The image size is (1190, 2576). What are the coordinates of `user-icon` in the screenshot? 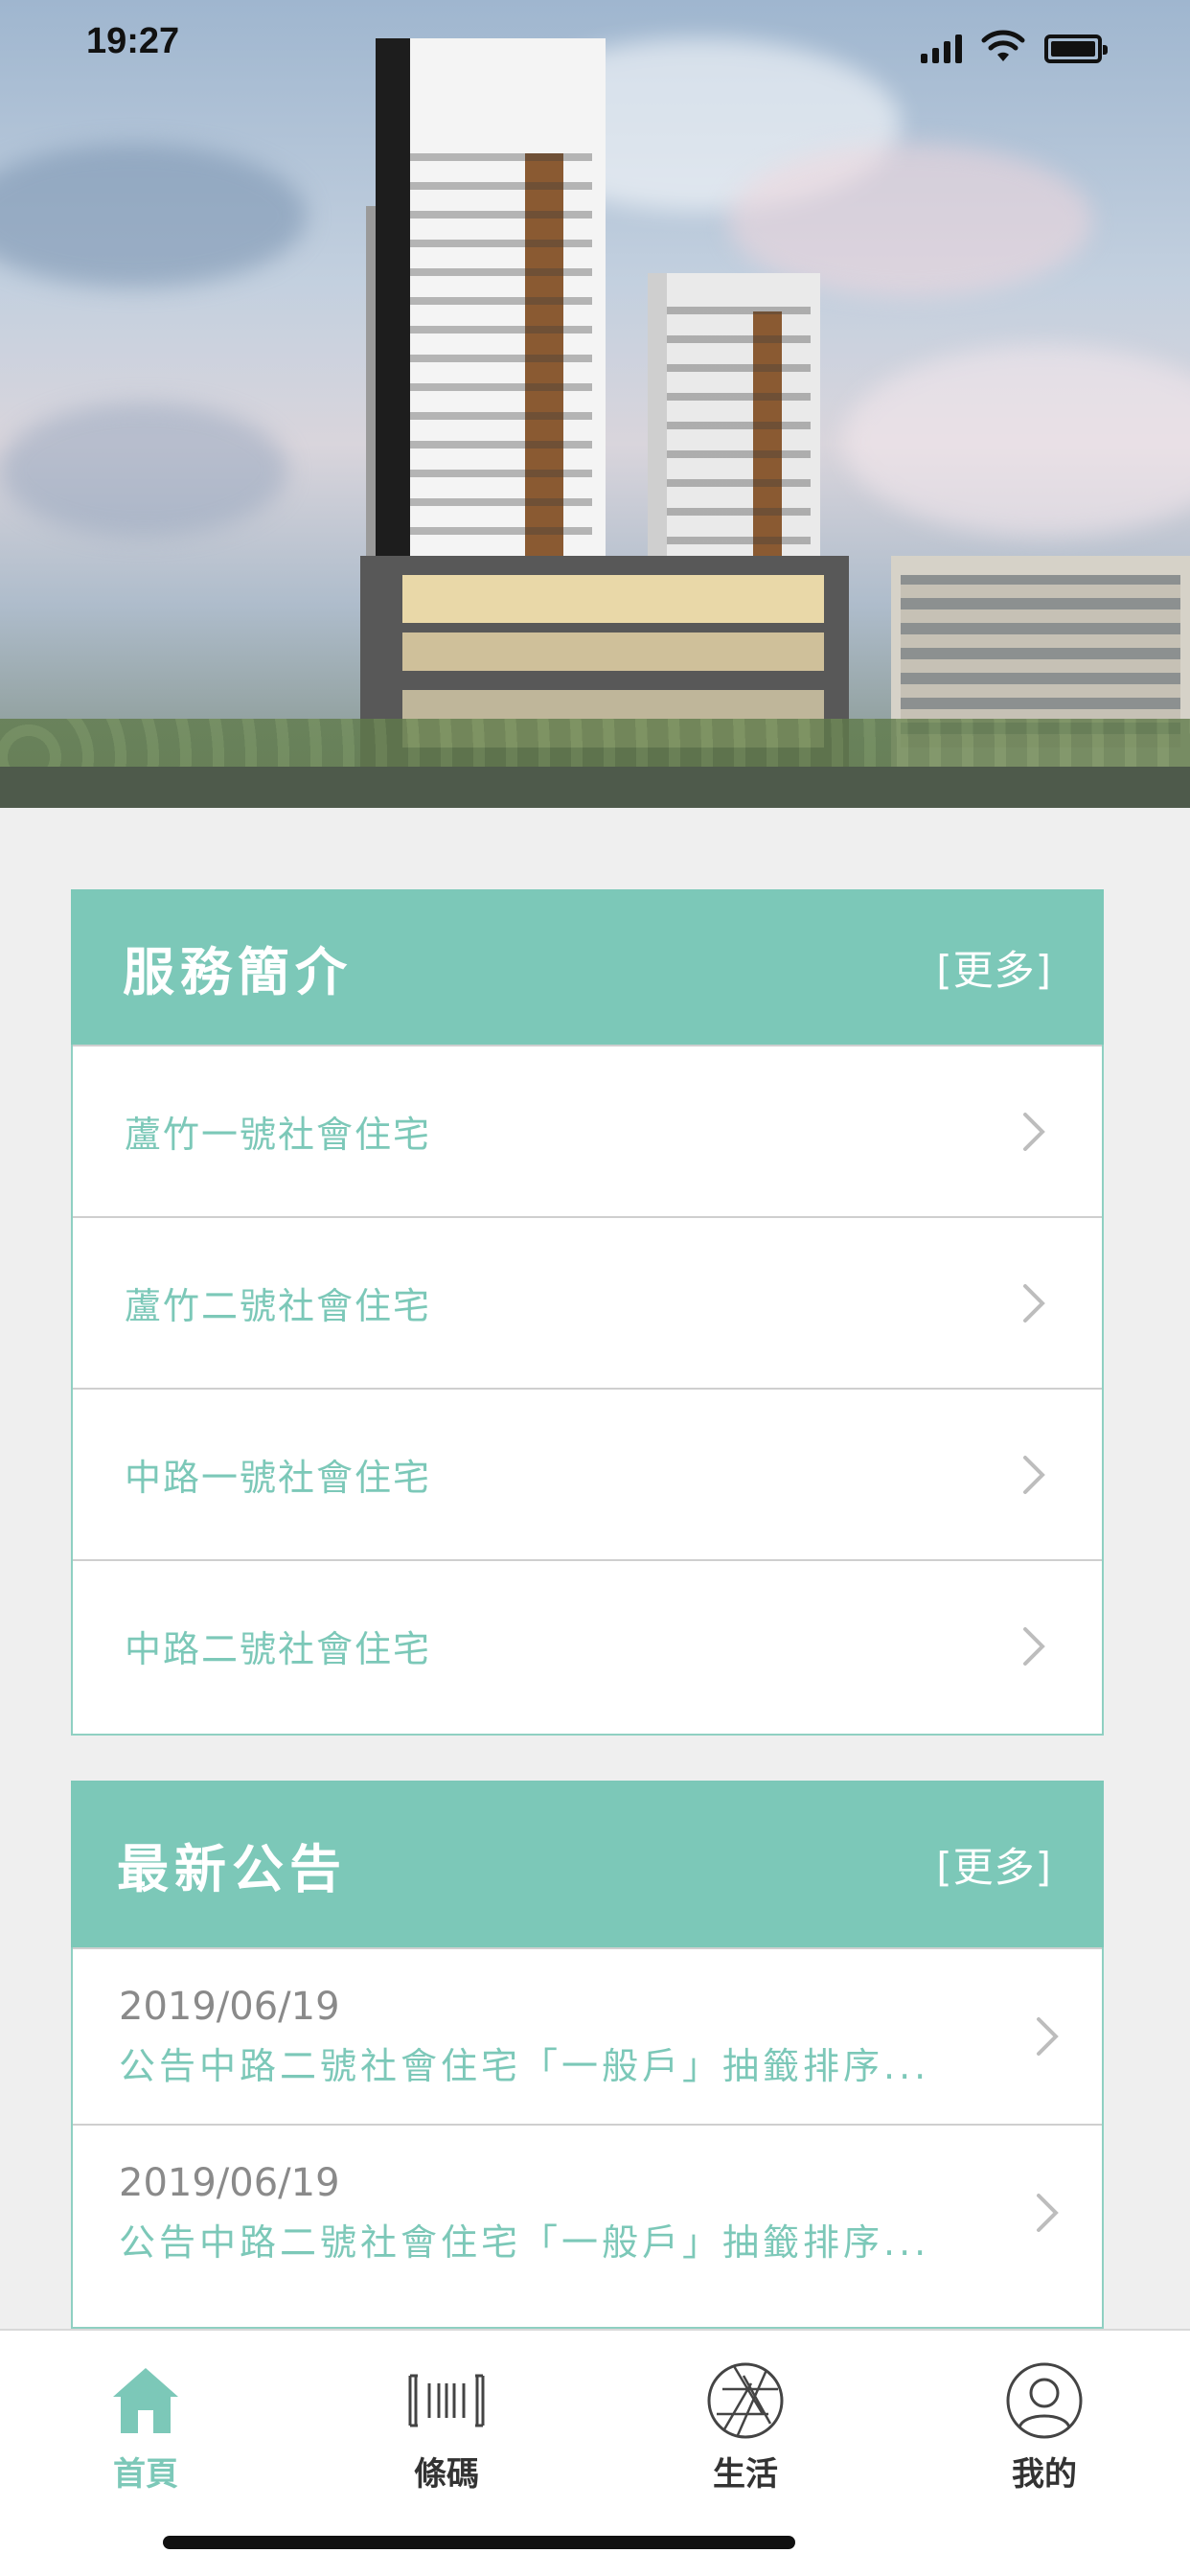 It's located at (1044, 2400).